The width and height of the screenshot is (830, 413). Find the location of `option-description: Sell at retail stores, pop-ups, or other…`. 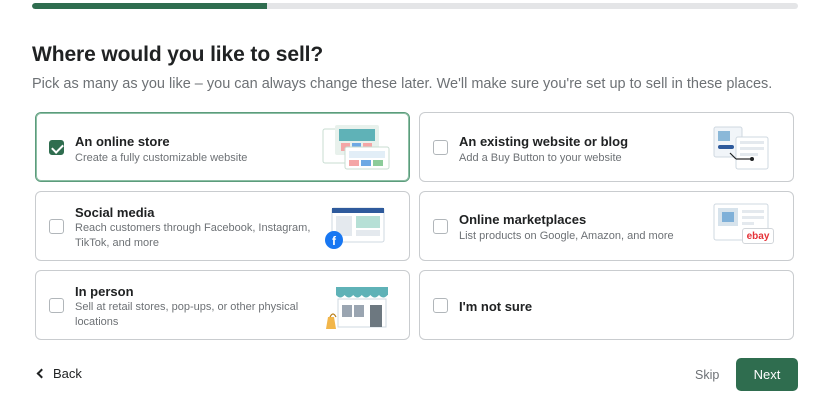

option-description: Sell at retail stores, pop-ups, or other… is located at coordinates (187, 314).